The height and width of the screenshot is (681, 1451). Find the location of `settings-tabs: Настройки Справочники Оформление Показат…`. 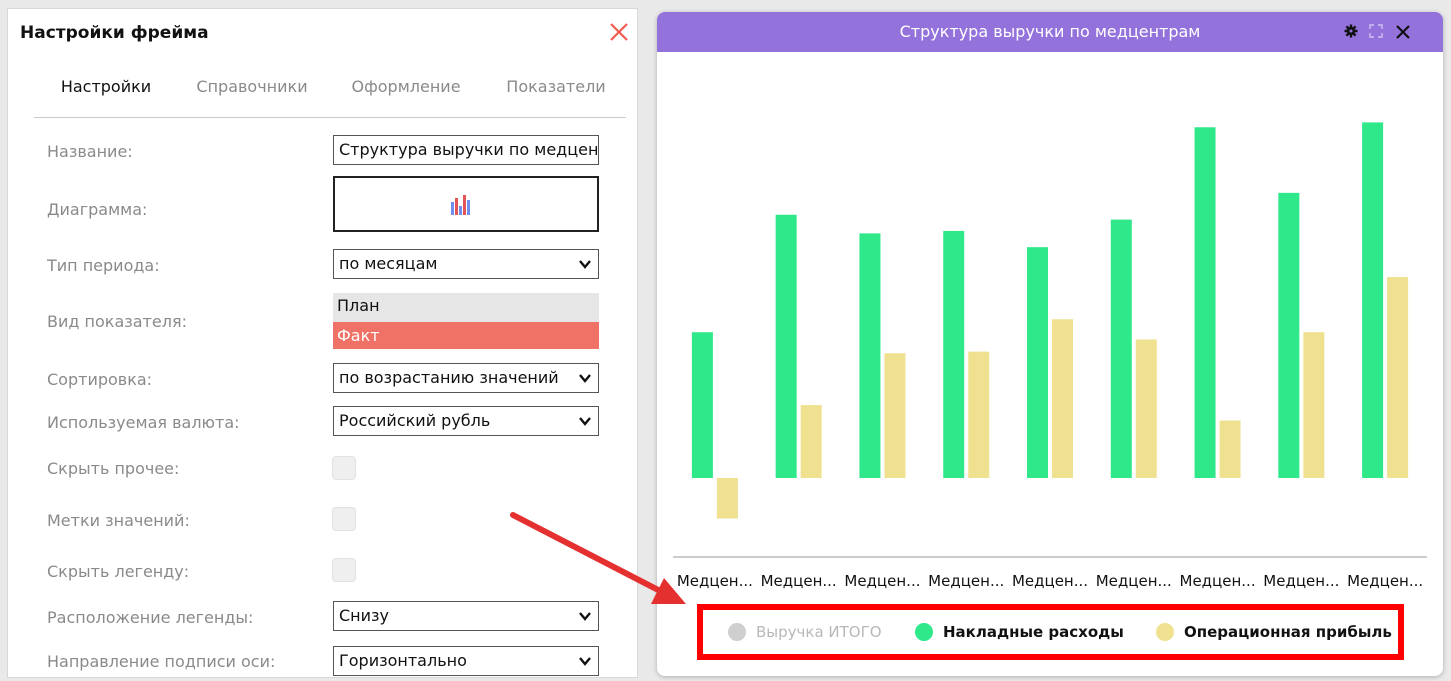

settings-tabs: Настройки Справочники Оформление Показат… is located at coordinates (330, 92).